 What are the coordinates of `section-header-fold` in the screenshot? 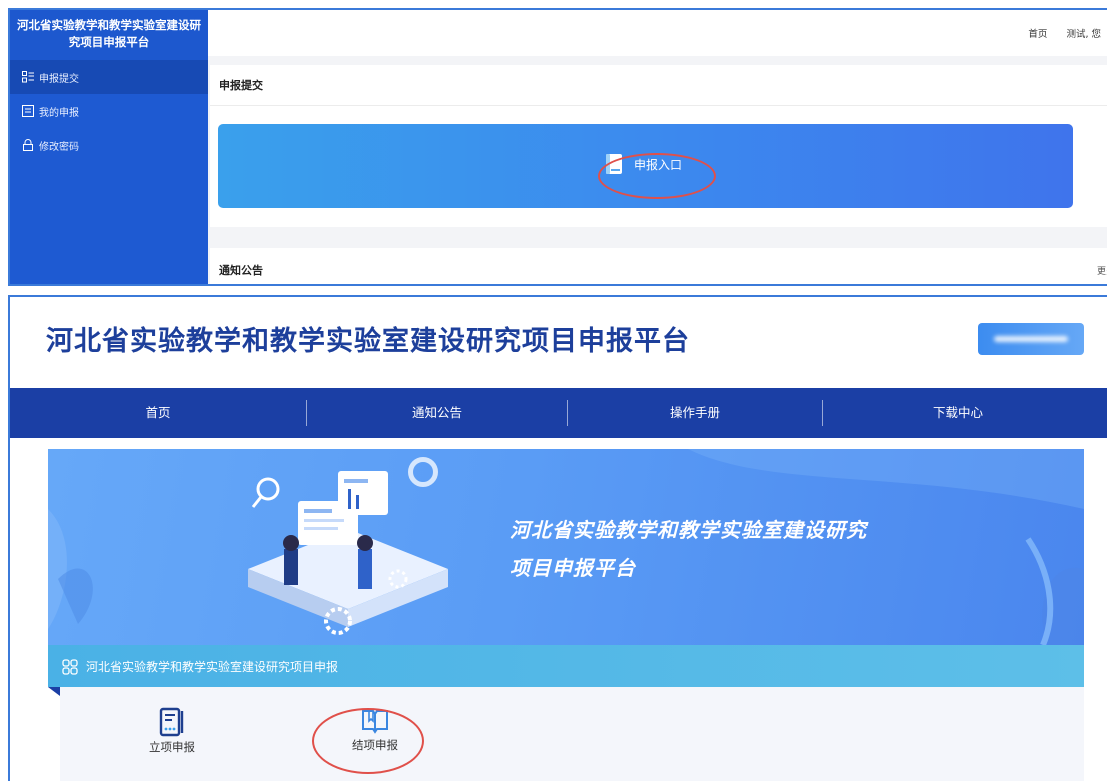 It's located at (54, 691).